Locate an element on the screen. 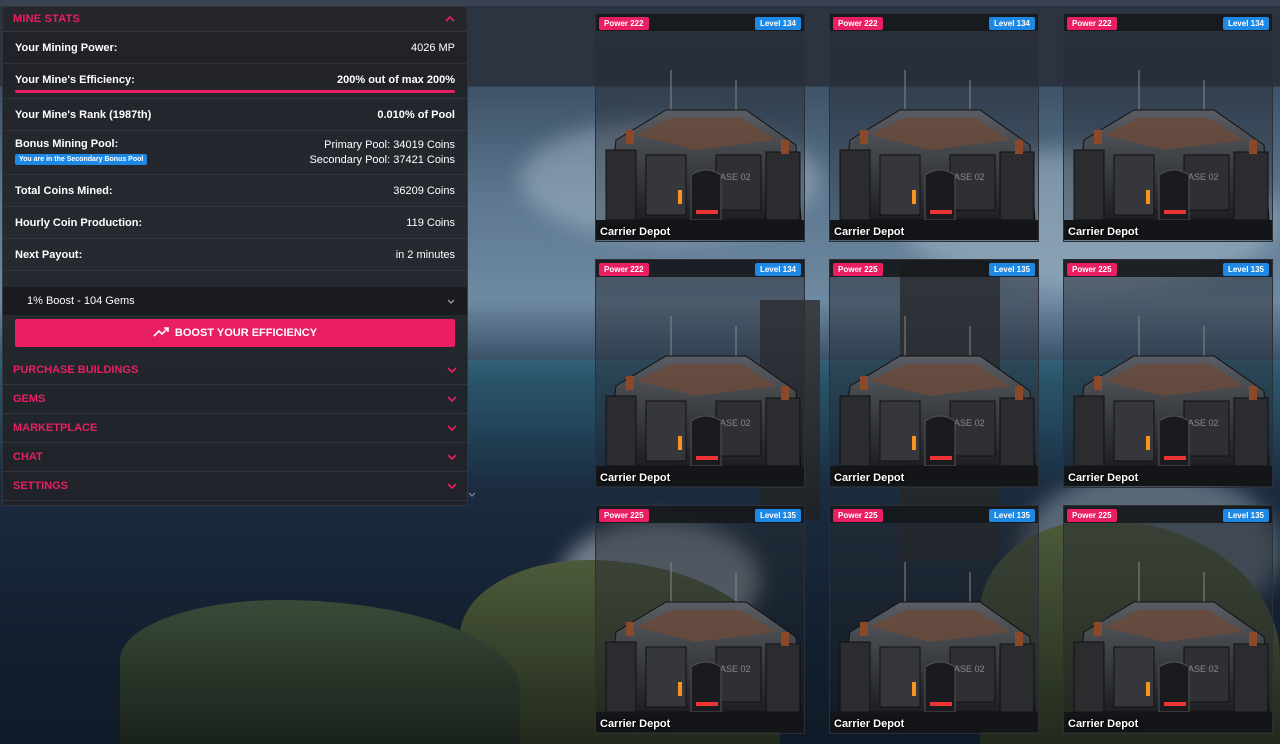 The width and height of the screenshot is (1280, 744). section-purchase-buildings: PURCHASE BUILDINGS is located at coordinates (235, 370).